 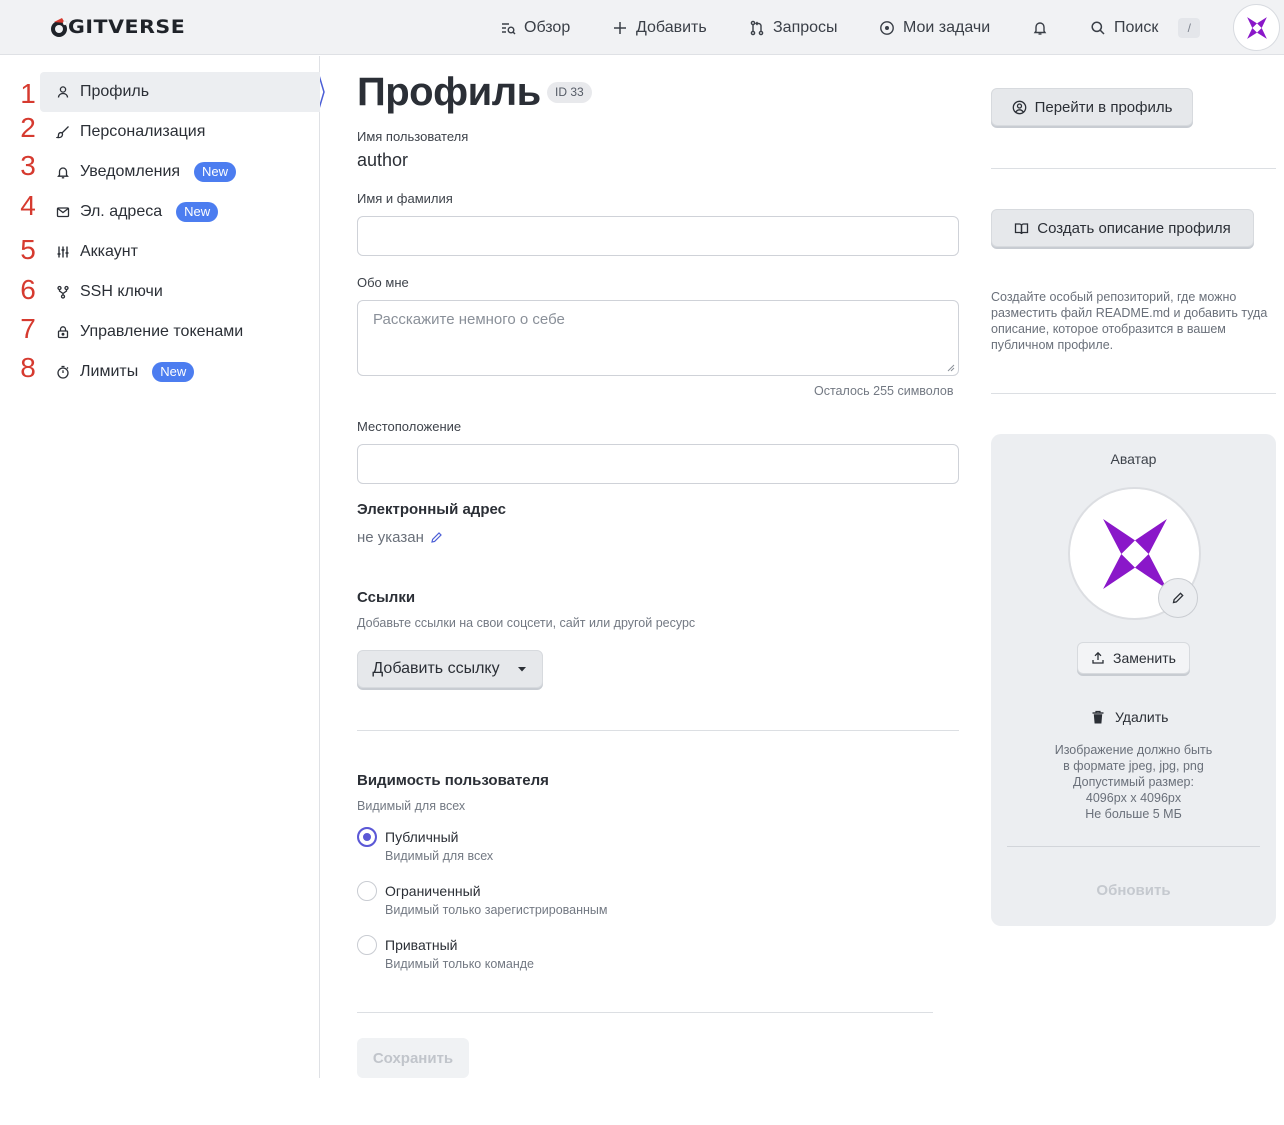 What do you see at coordinates (367, 891) in the screenshot?
I see `visibility-limited-radio` at bounding box center [367, 891].